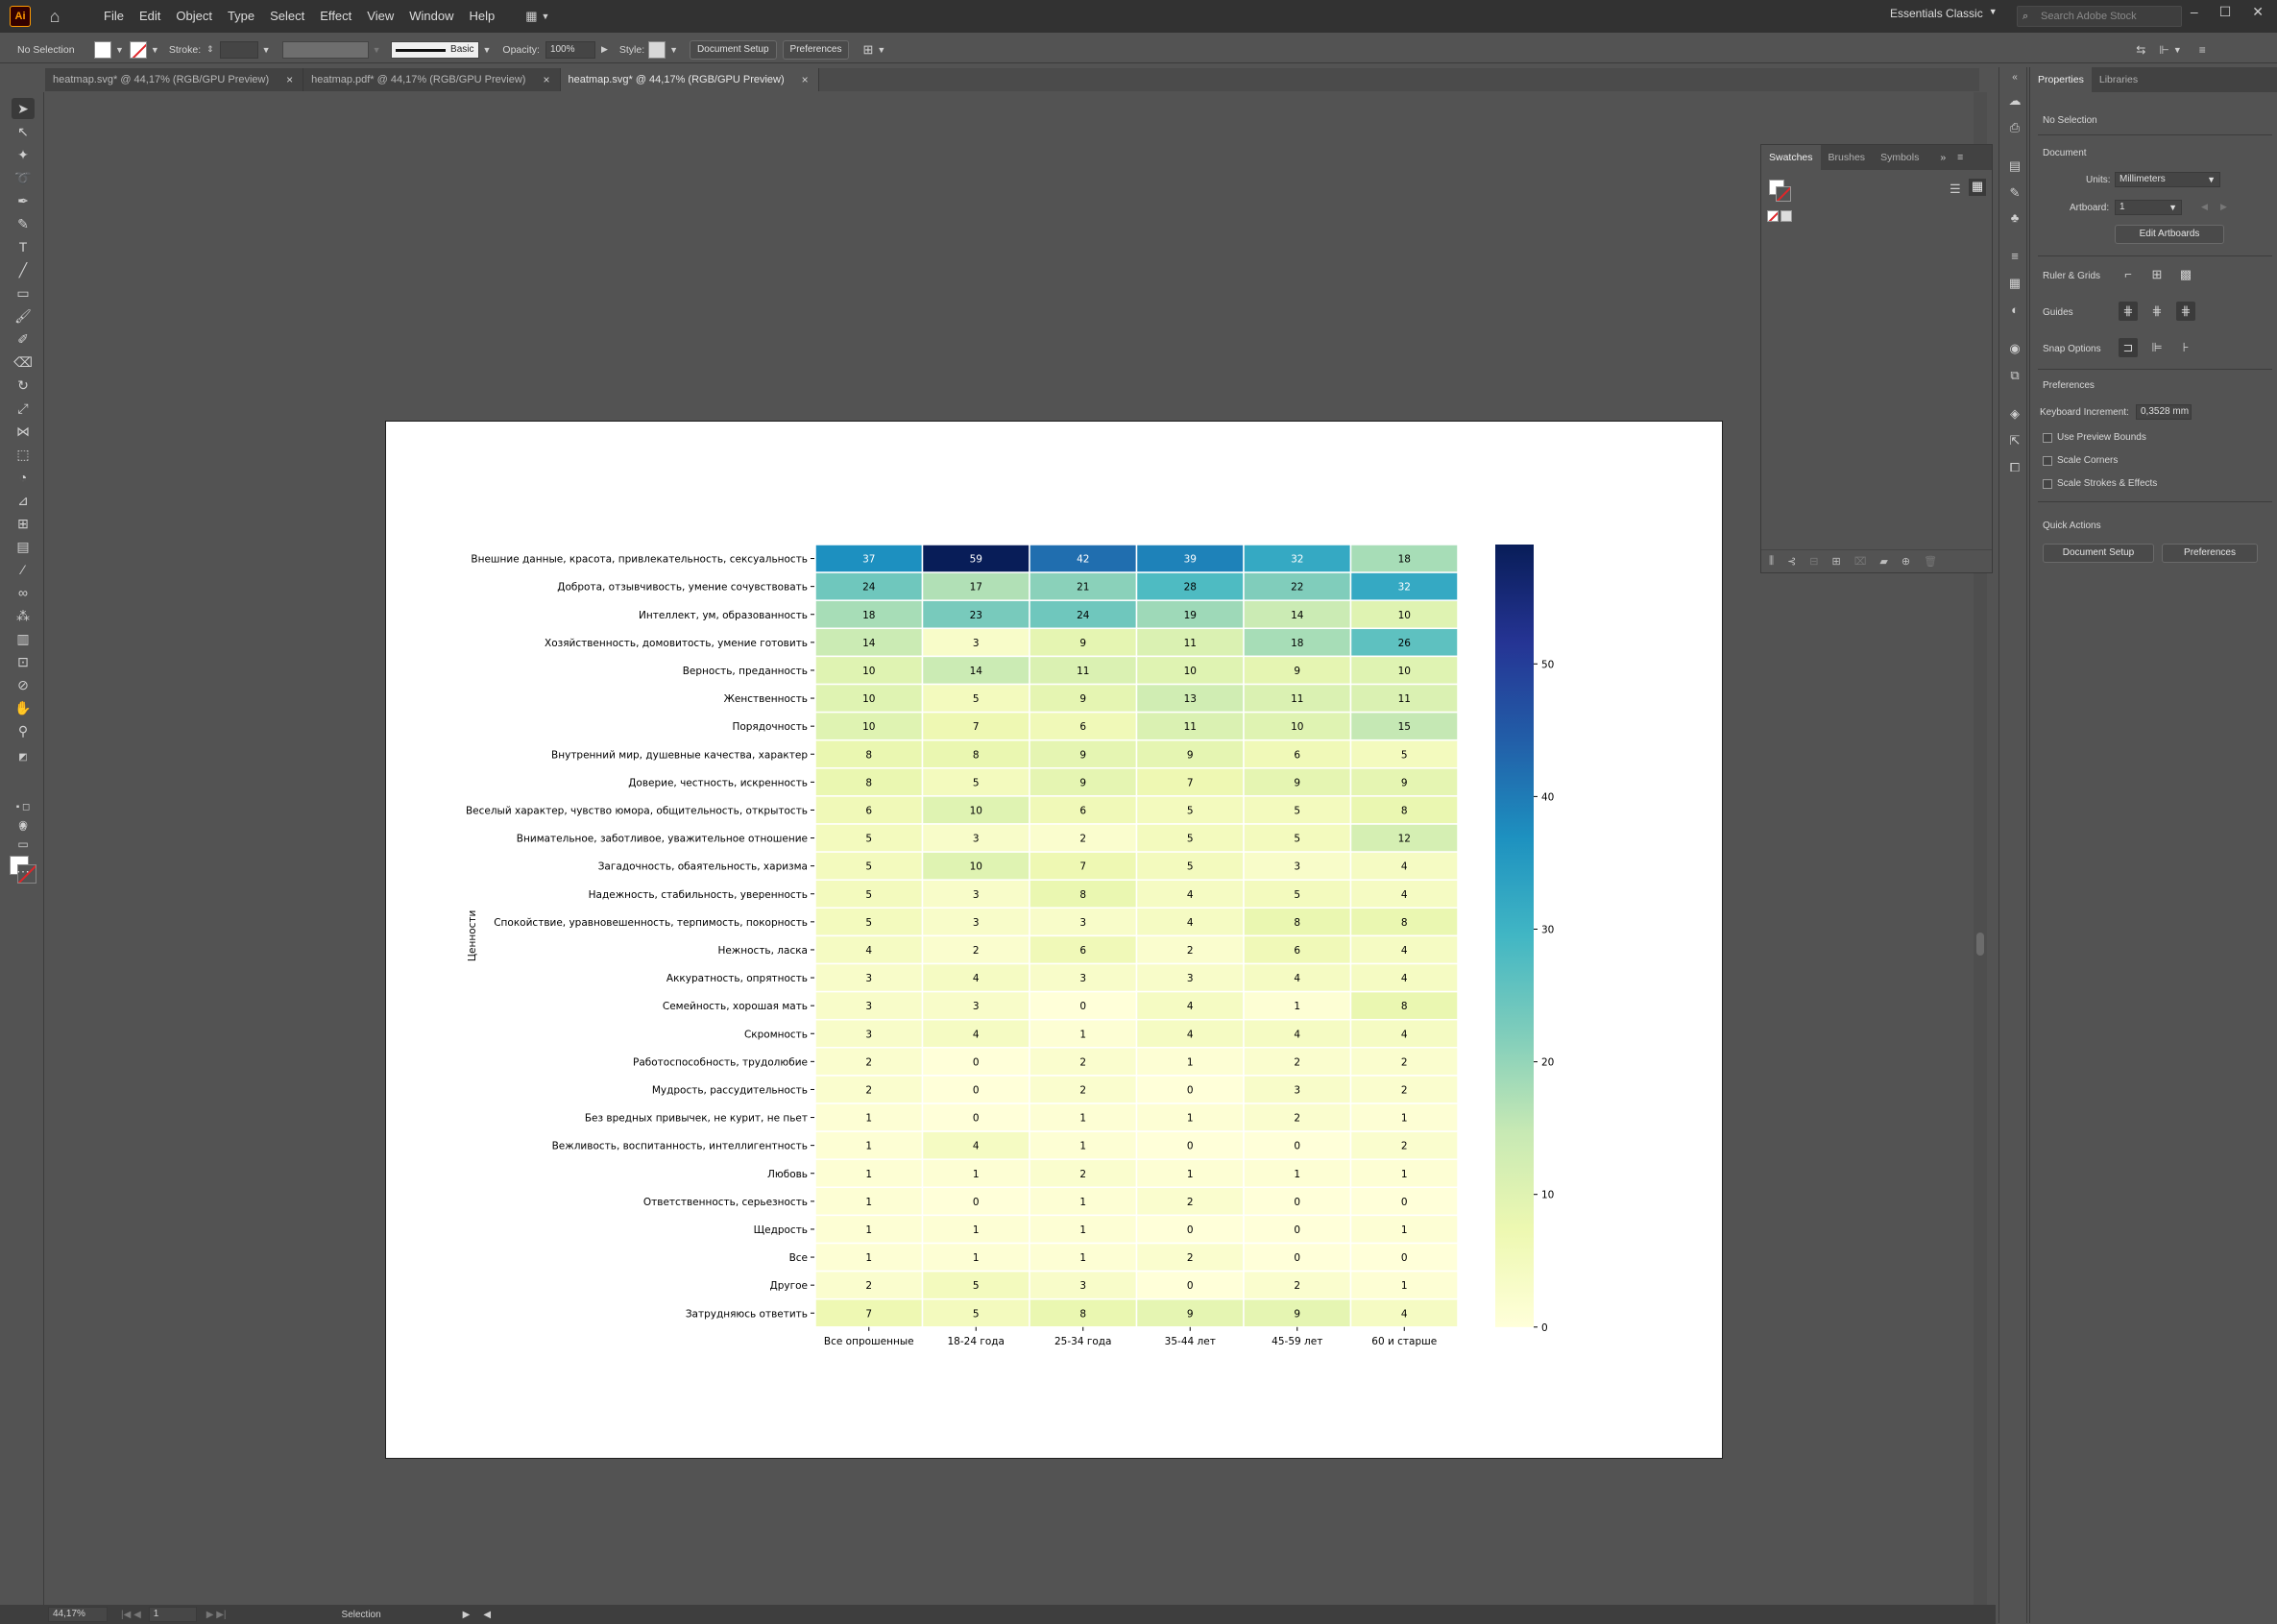 The width and height of the screenshot is (2277, 1624). I want to click on tab-swatches: Swatches, so click(1791, 157).